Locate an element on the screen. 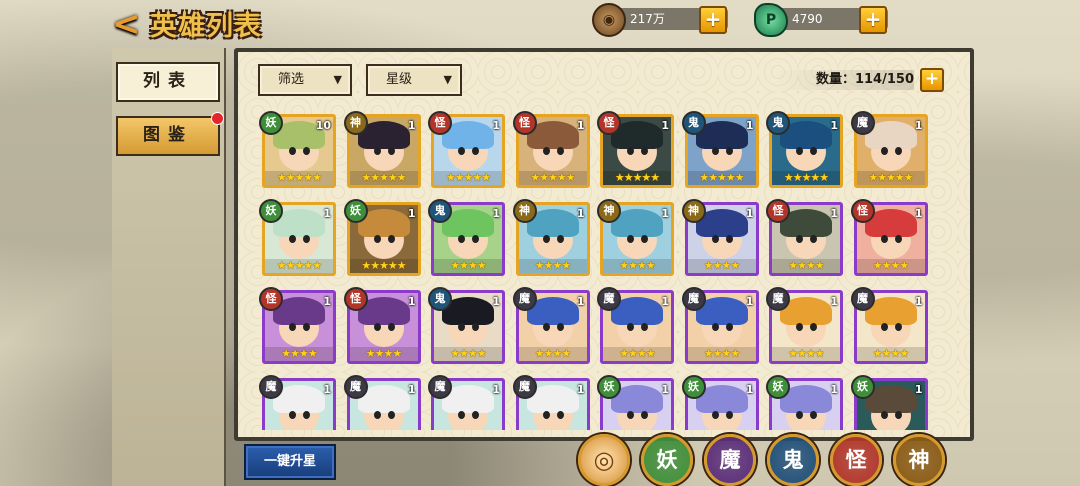  jade-gem-icon: P is located at coordinates (771, 20).